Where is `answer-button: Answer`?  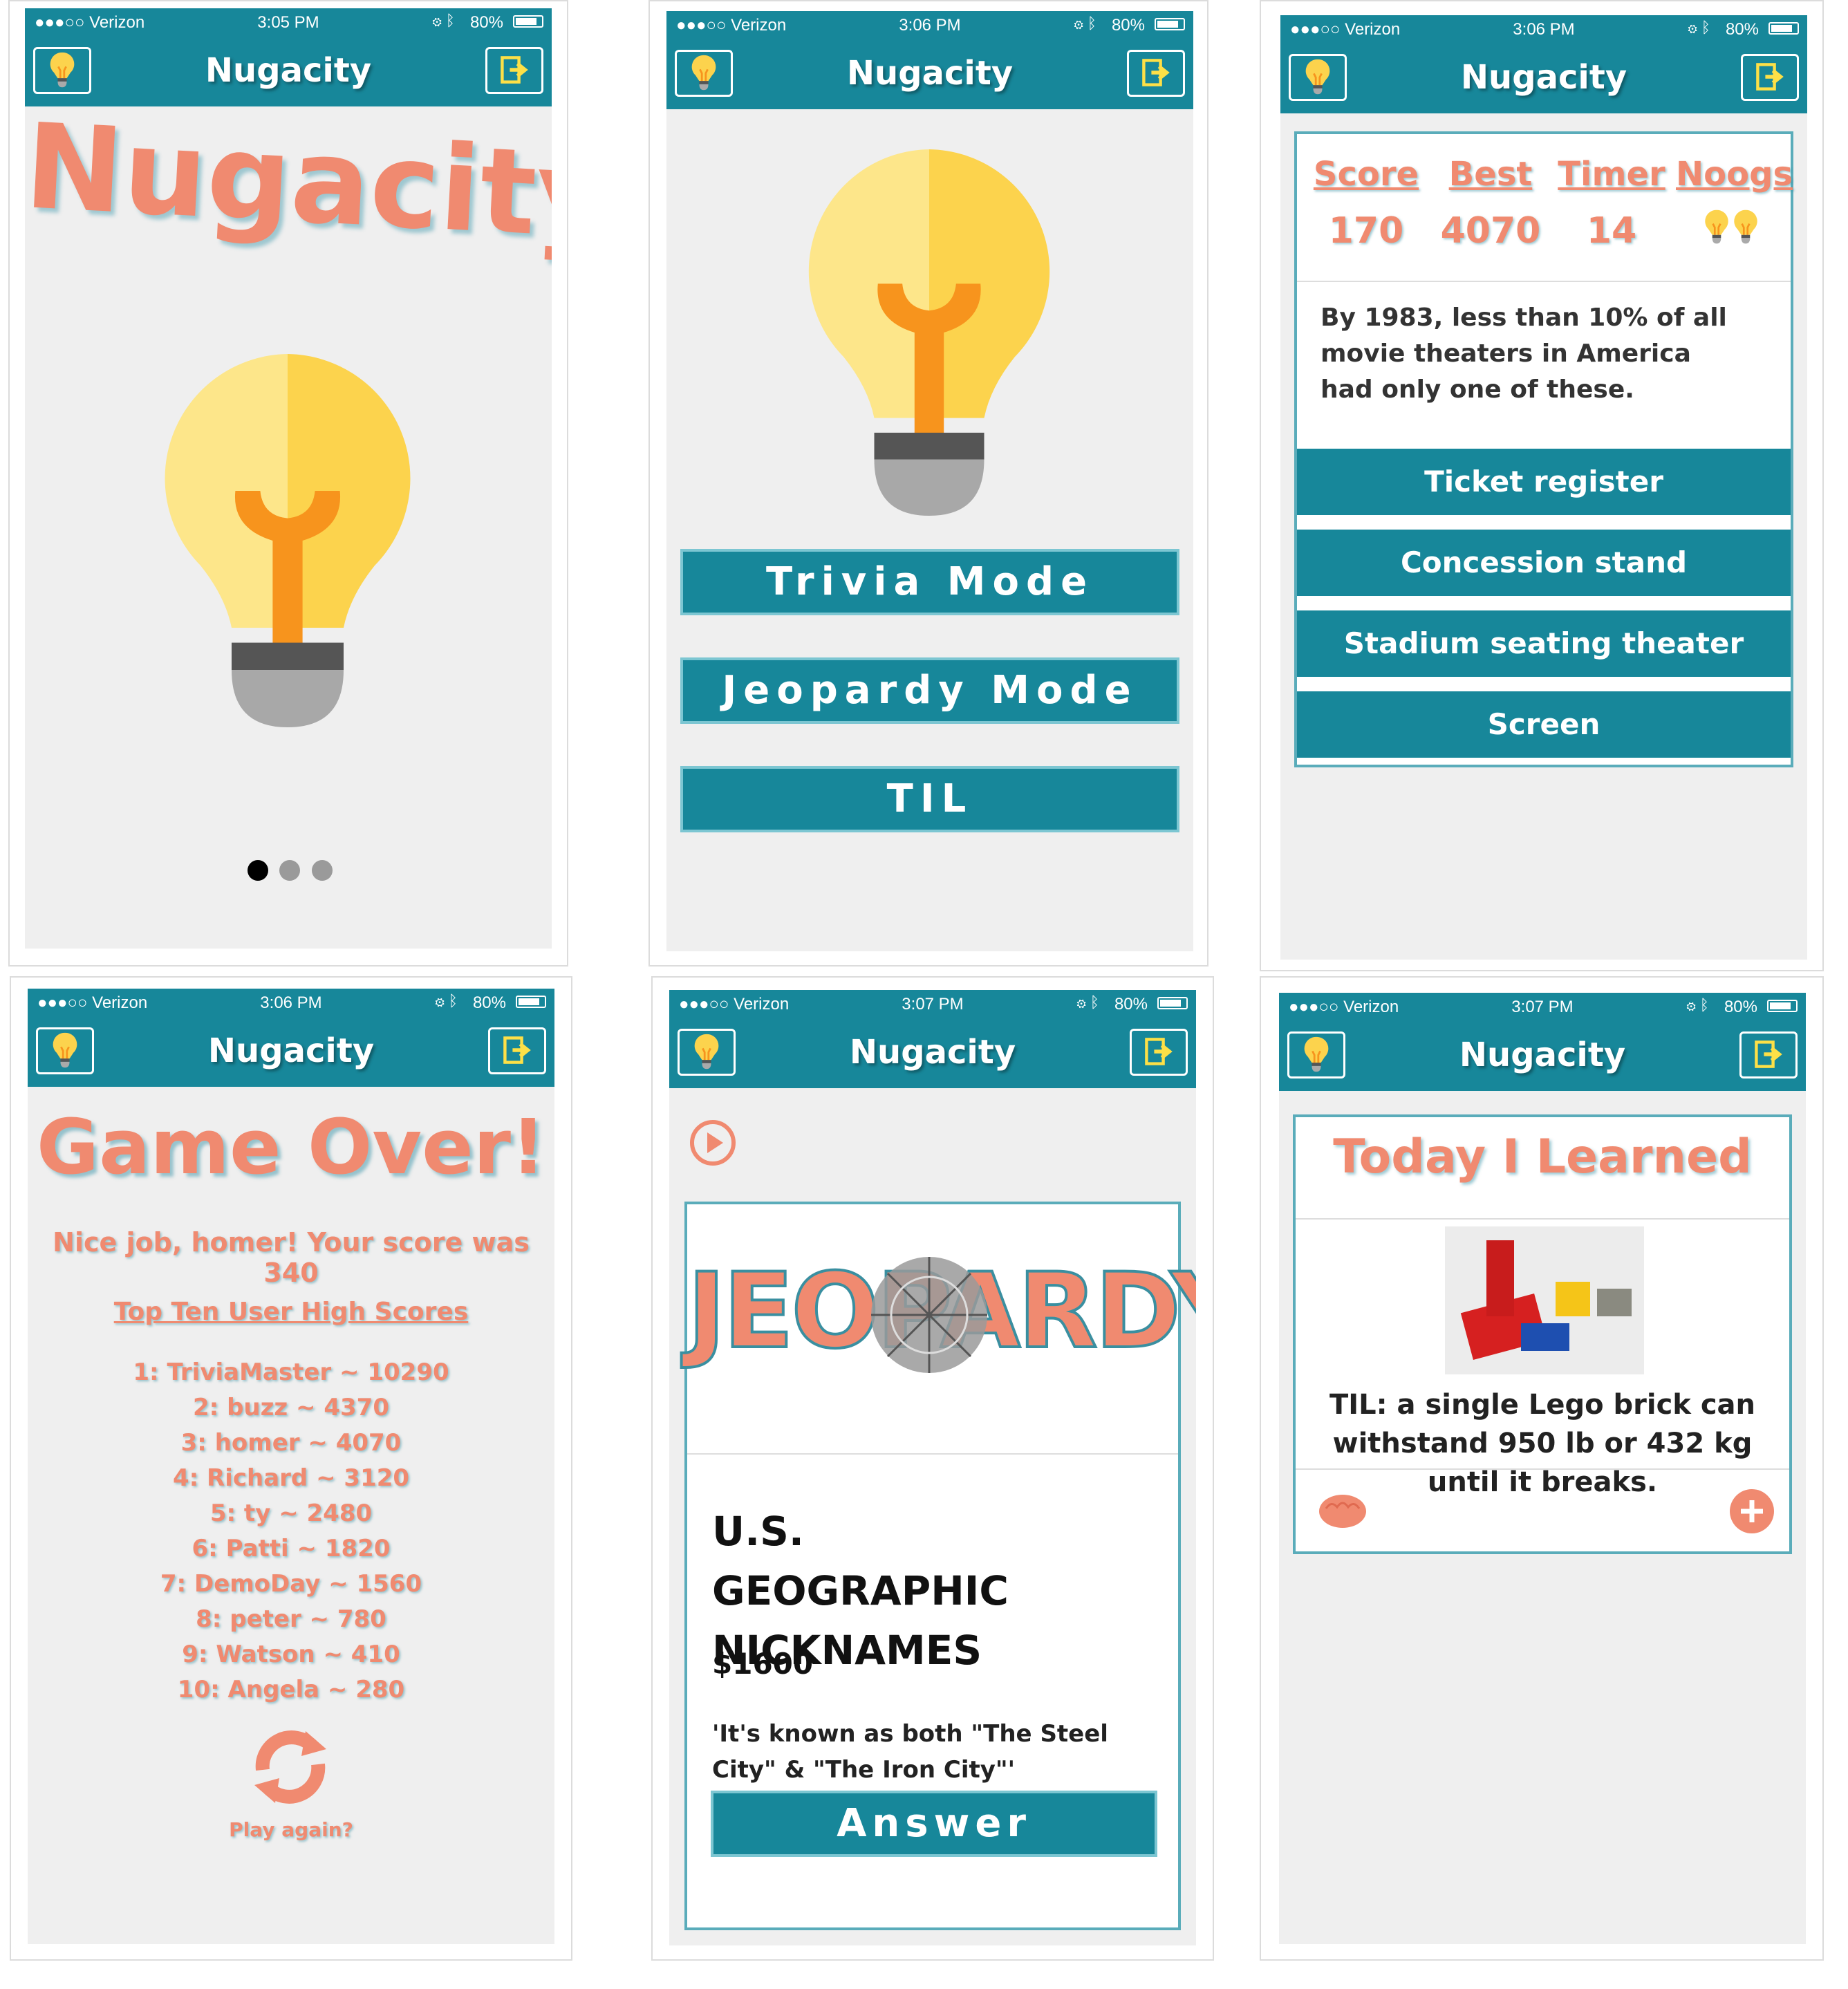
answer-button: Answer is located at coordinates (934, 1824).